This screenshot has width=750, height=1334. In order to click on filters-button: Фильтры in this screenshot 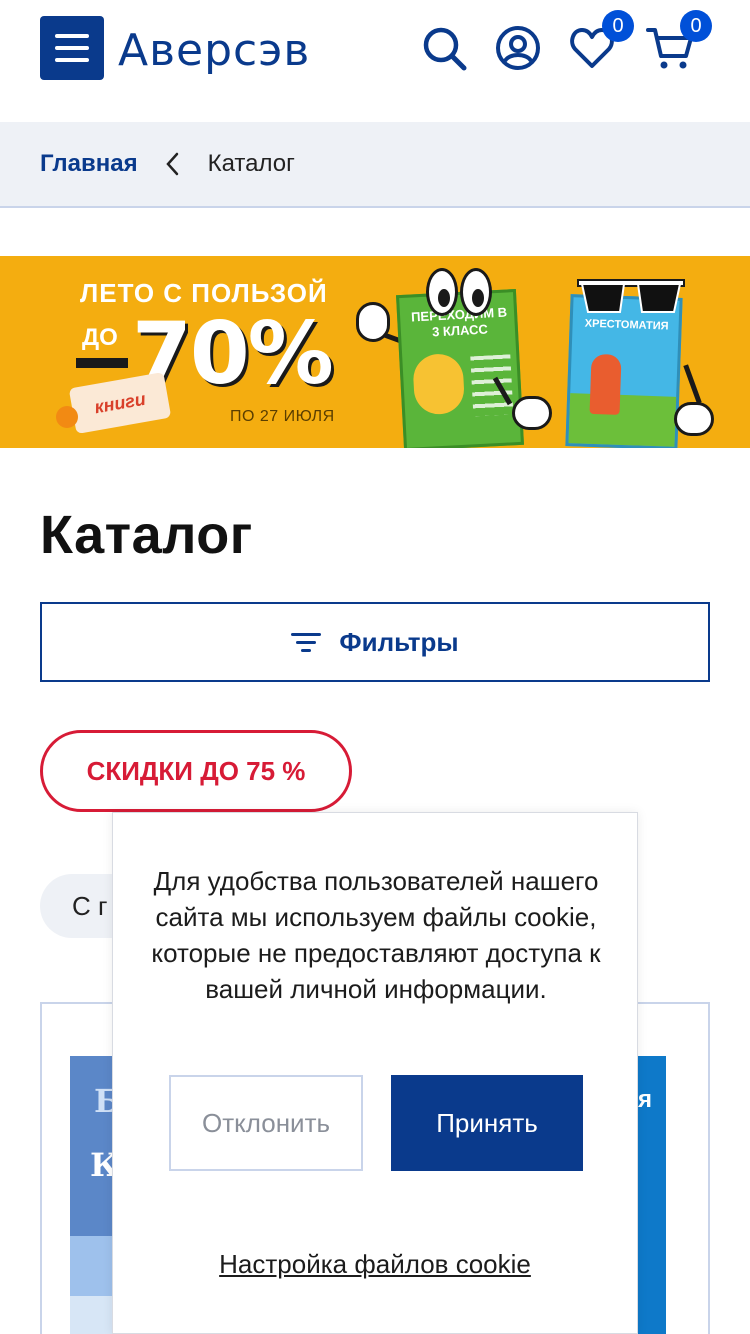, I will do `click(375, 642)`.